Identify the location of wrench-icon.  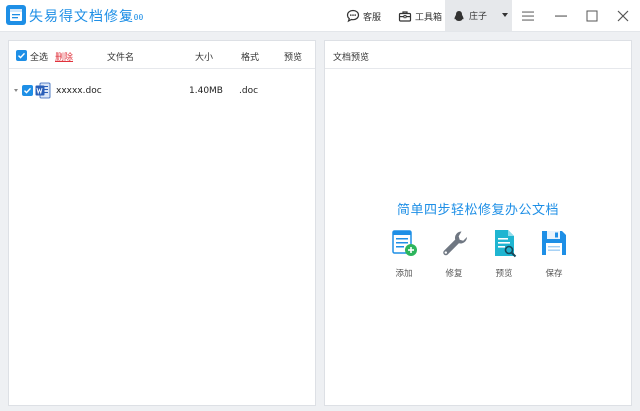
(455, 243).